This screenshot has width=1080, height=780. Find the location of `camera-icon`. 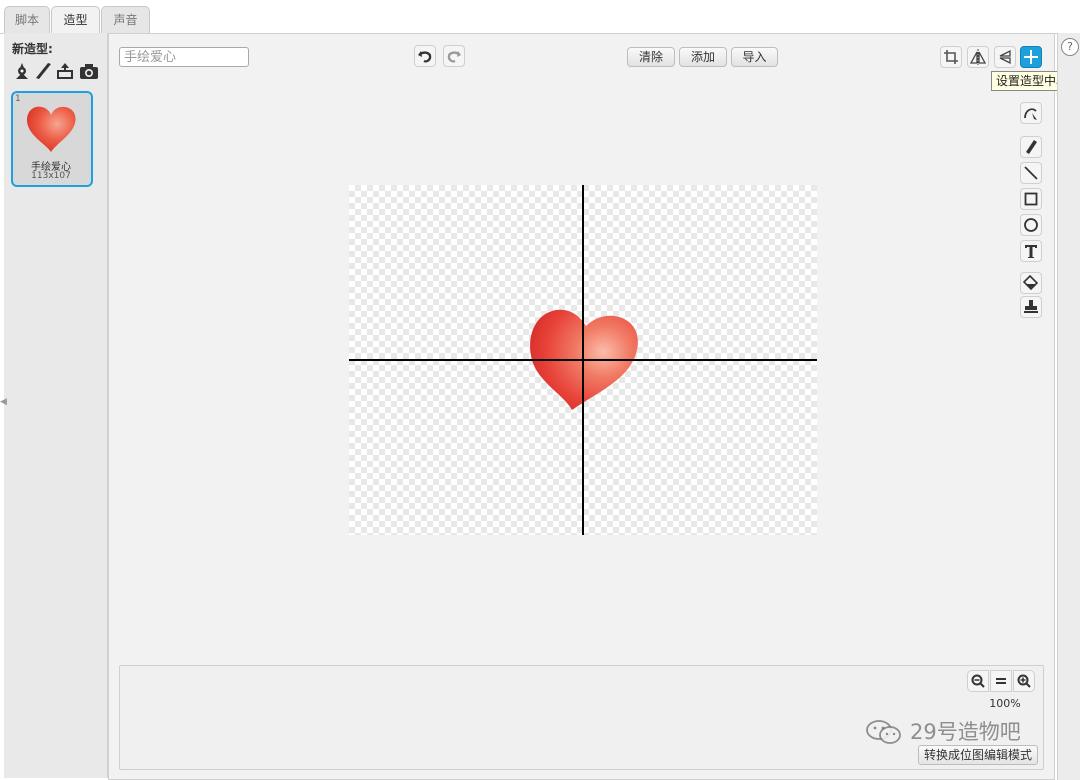

camera-icon is located at coordinates (89, 71).